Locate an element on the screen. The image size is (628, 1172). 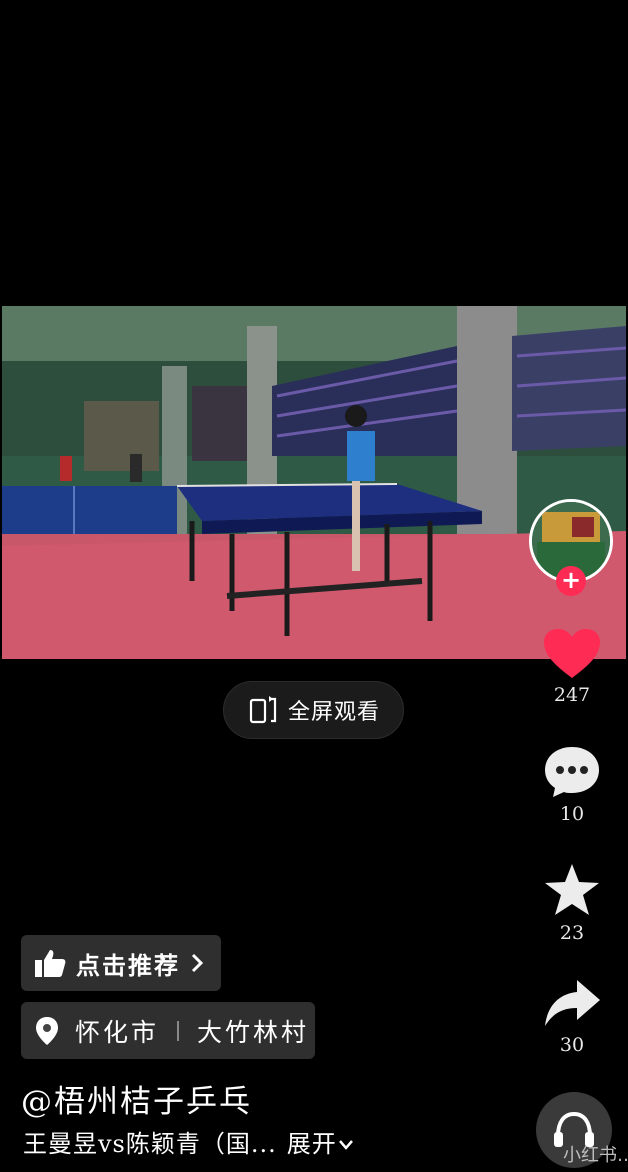
chevron-right-icon is located at coordinates (197, 963).